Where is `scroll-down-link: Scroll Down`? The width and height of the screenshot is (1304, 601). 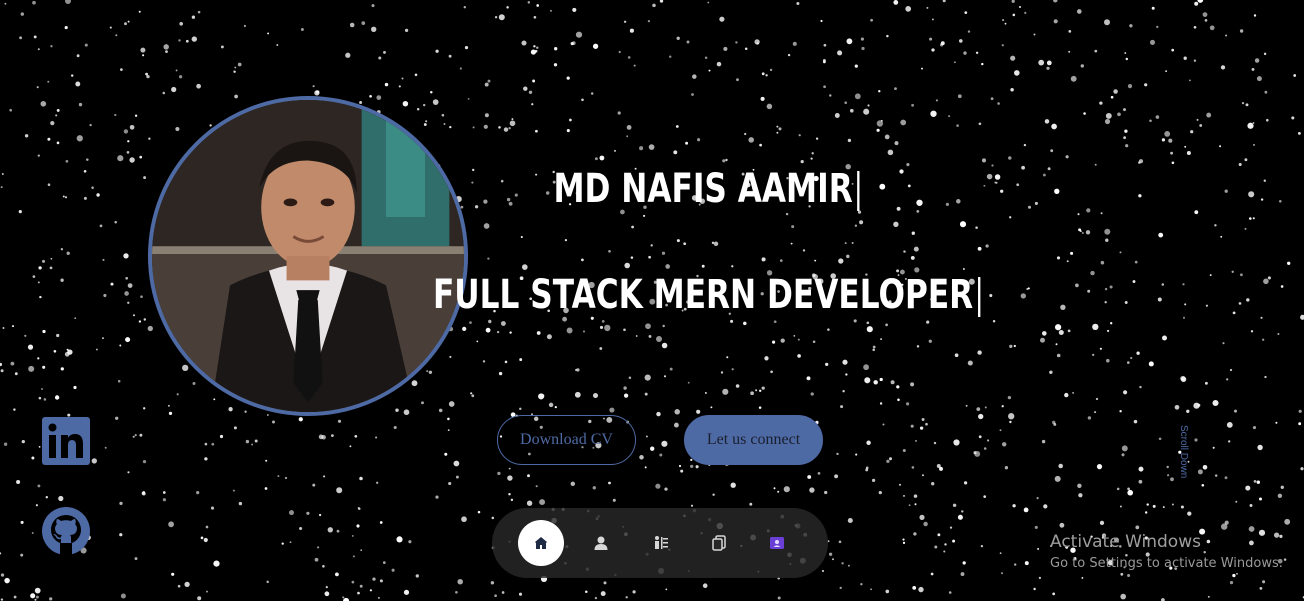
scroll-down-link: Scroll Down is located at coordinates (1182, 453).